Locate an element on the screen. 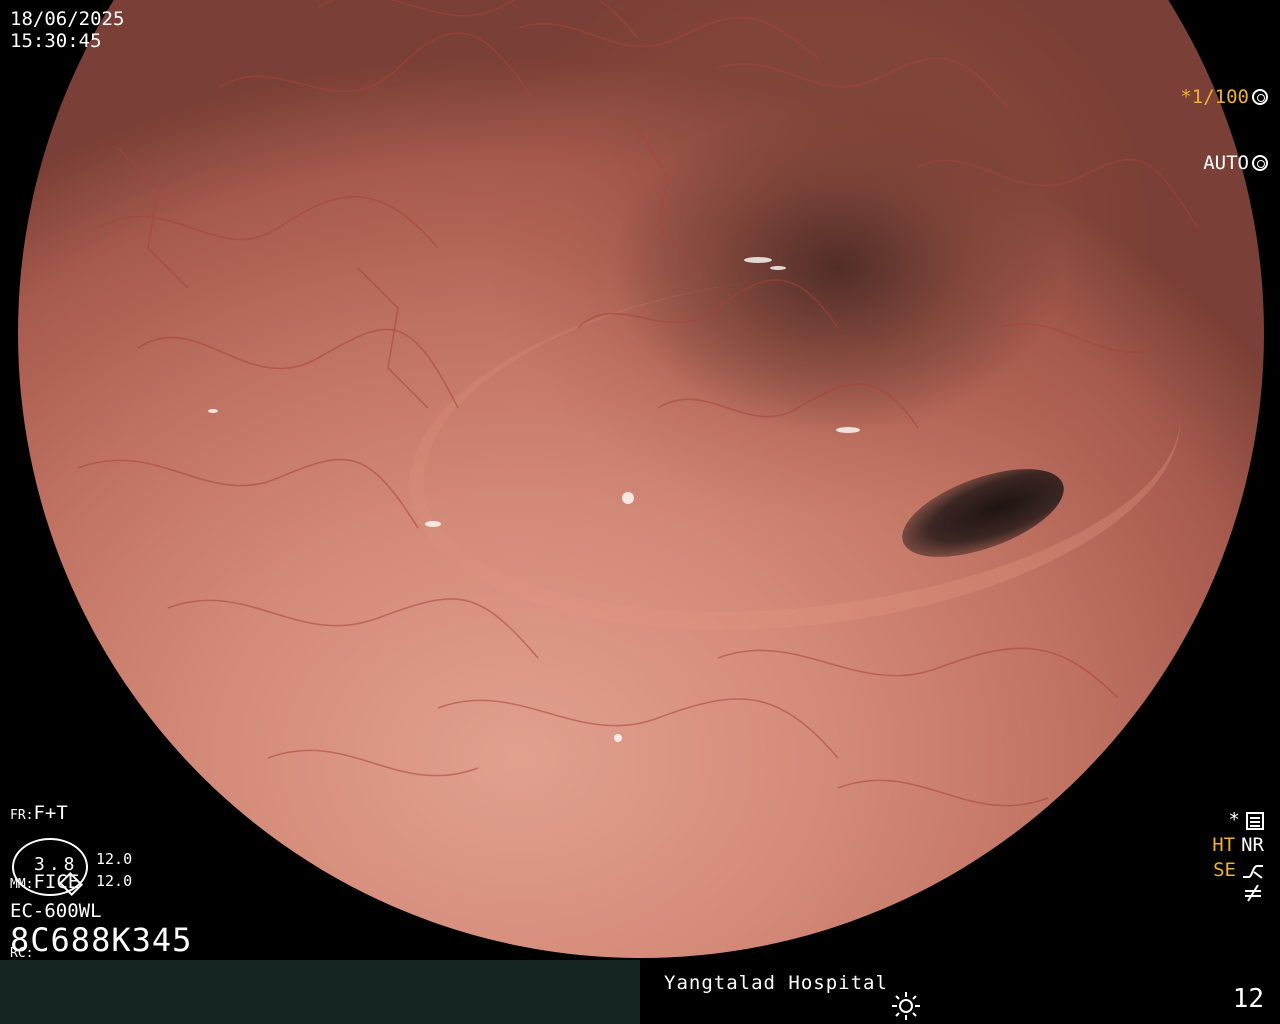 Image resolution: width=1280 pixels, height=1024 pixels. datetime-display: 18/06/2025 15:30:45 is located at coordinates (67, 30).